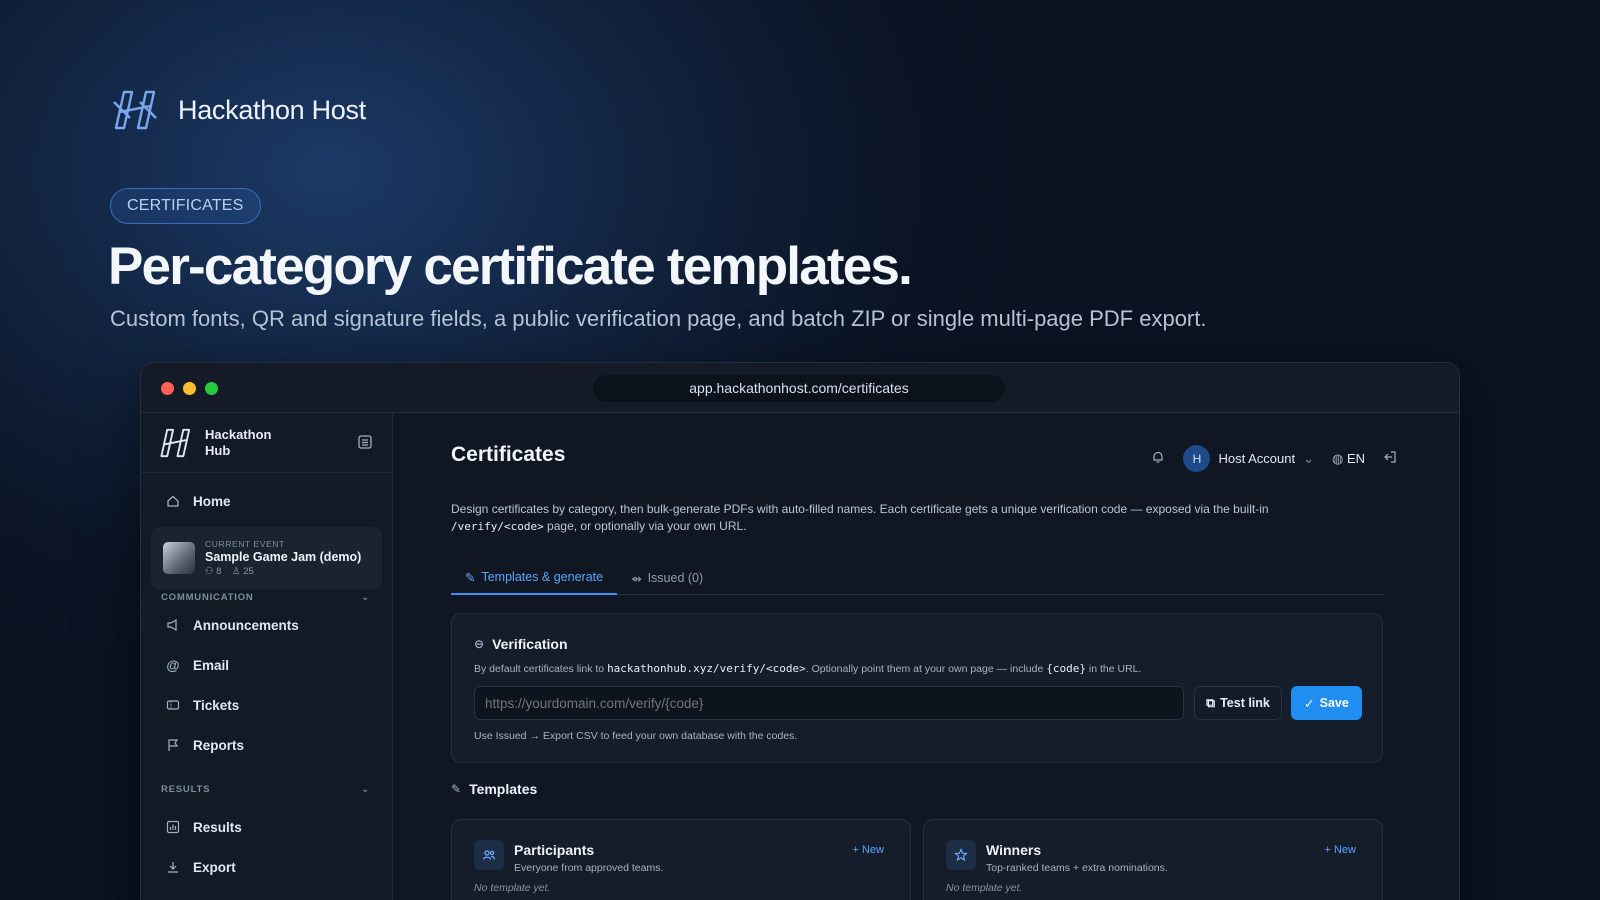 This screenshot has height=900, width=1600. I want to click on verification-title: ⊖ Verification, so click(521, 644).